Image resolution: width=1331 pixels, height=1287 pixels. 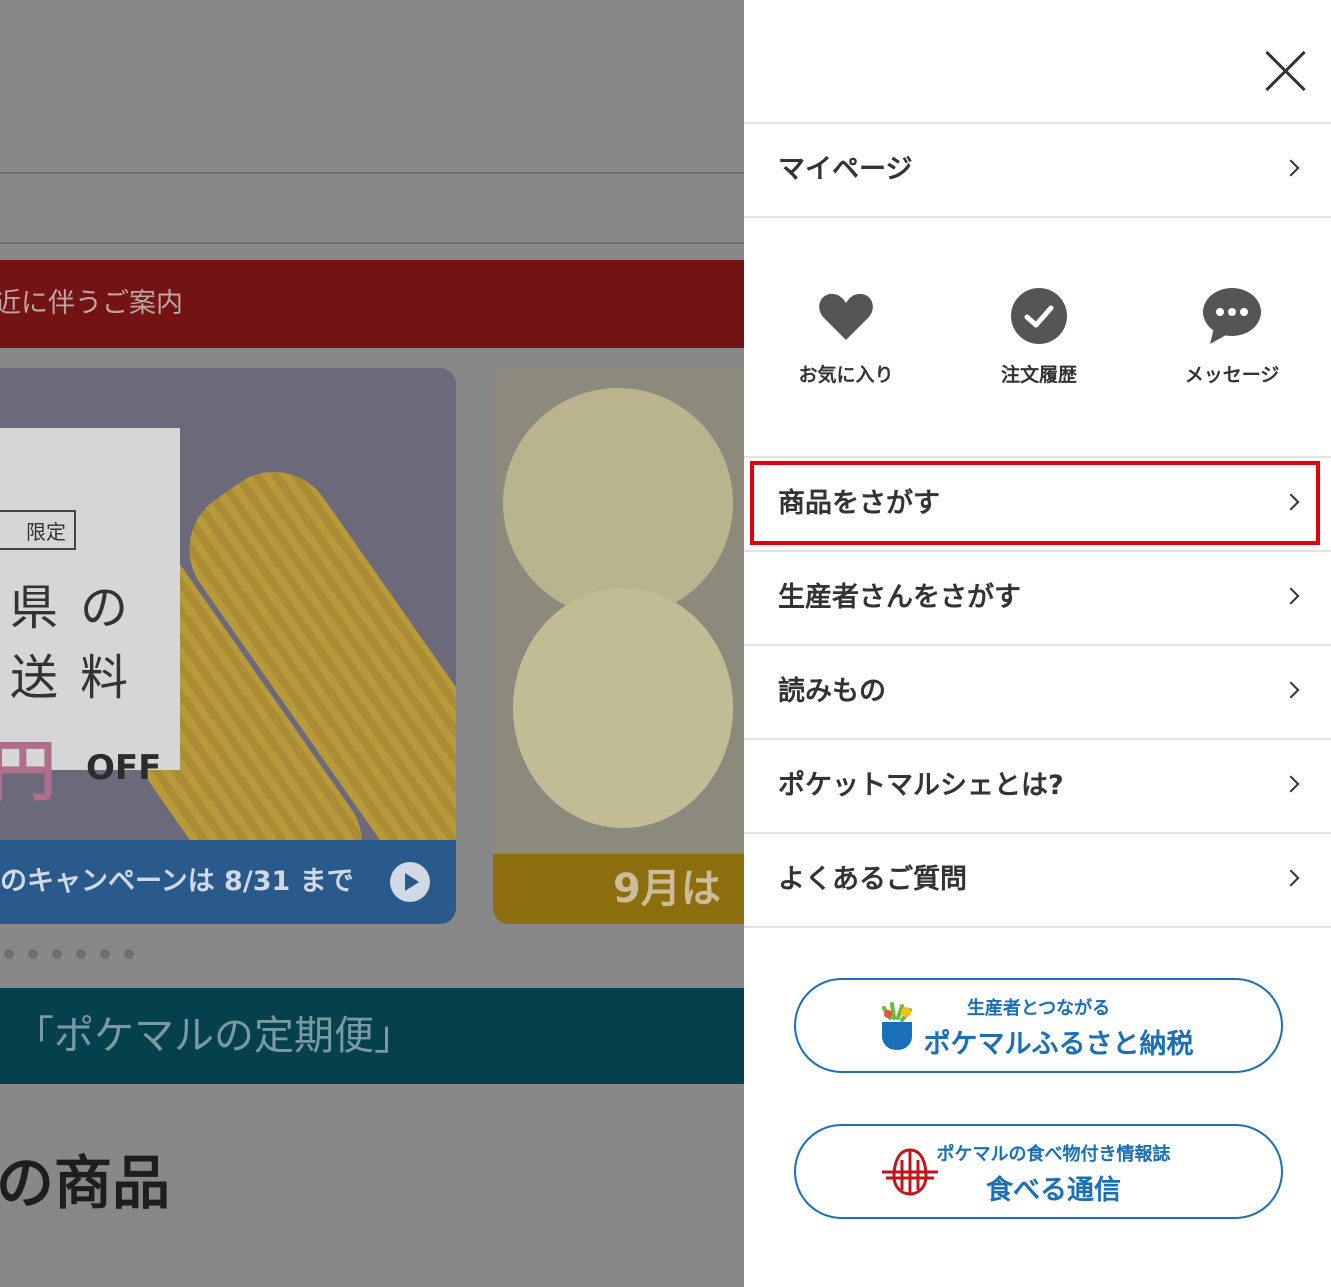 I want to click on campaign-price: 円, so click(x=28, y=771).